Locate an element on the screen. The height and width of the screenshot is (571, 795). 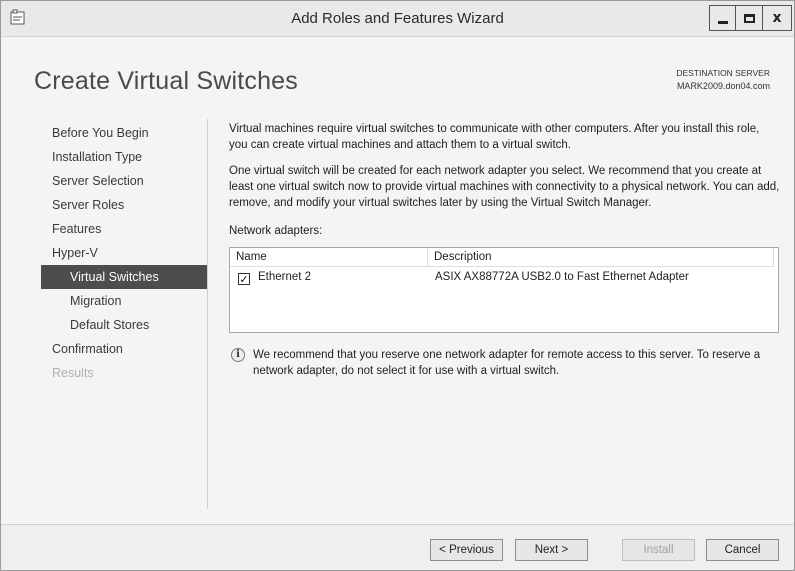
title-bar: Add Roles and Features Wizard x is located at coordinates (397, 19).